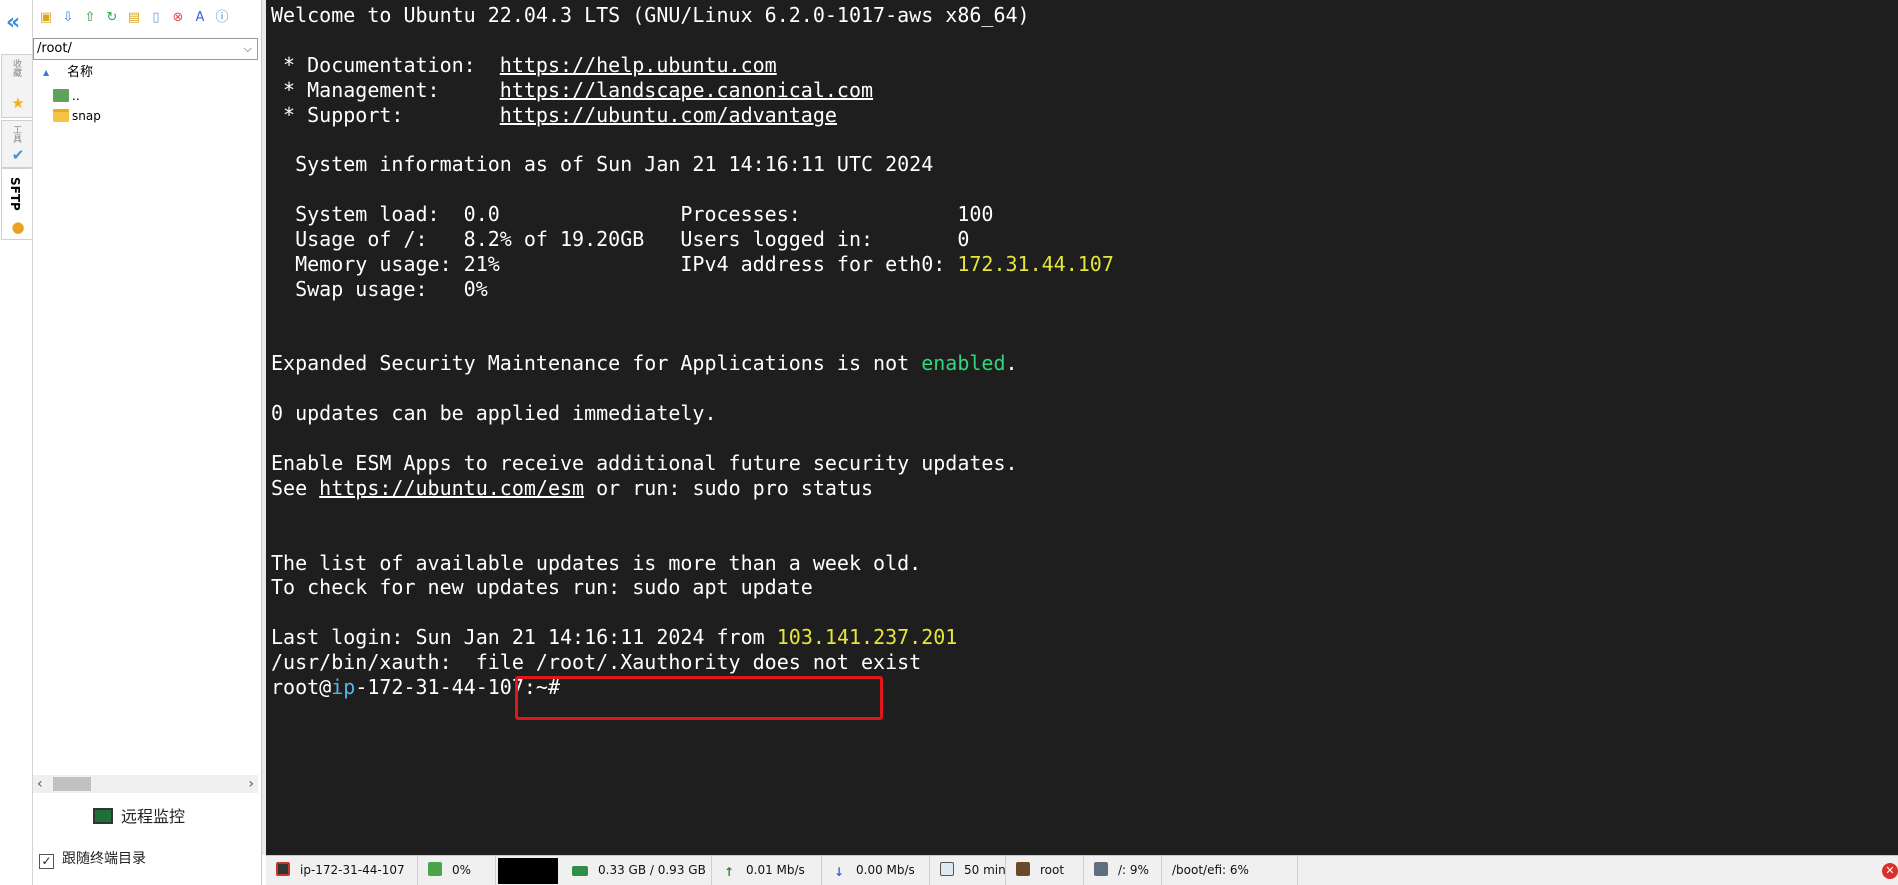 The width and height of the screenshot is (1898, 885). Describe the element at coordinates (17, 24) in the screenshot. I see `collapse-panel-icon: «` at that location.